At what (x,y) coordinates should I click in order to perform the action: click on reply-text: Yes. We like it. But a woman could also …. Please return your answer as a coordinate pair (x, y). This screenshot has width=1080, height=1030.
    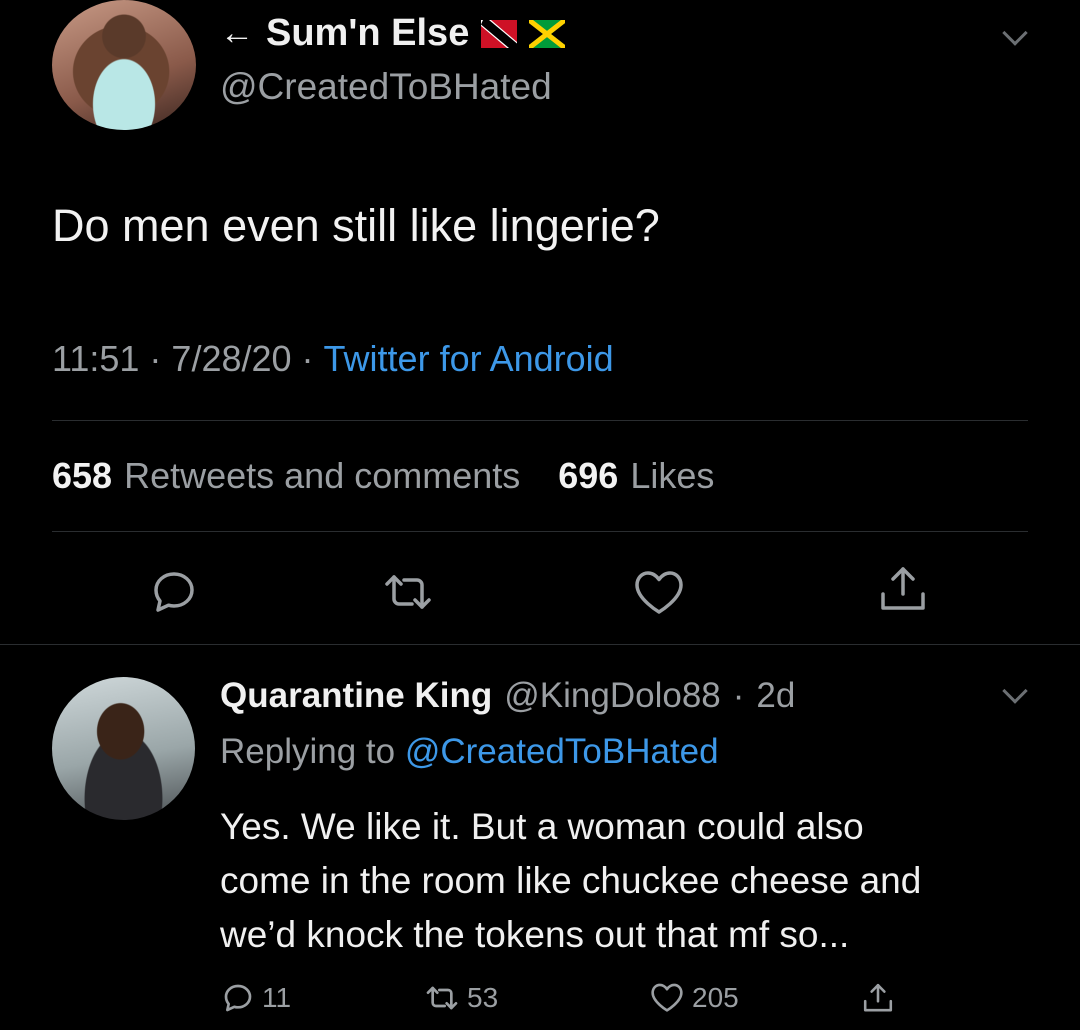
    Looking at the image, I should click on (630, 881).